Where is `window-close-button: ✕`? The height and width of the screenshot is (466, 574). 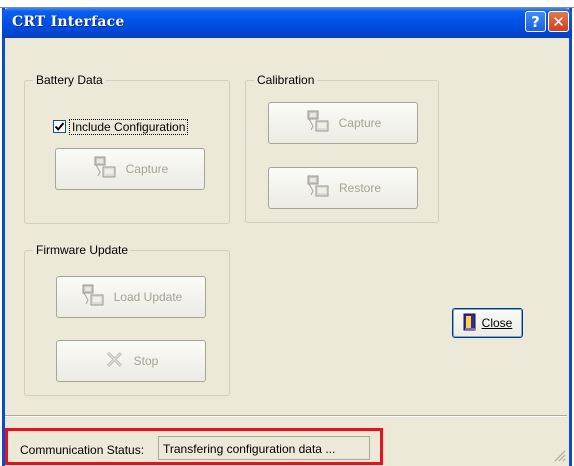 window-close-button: ✕ is located at coordinates (558, 21).